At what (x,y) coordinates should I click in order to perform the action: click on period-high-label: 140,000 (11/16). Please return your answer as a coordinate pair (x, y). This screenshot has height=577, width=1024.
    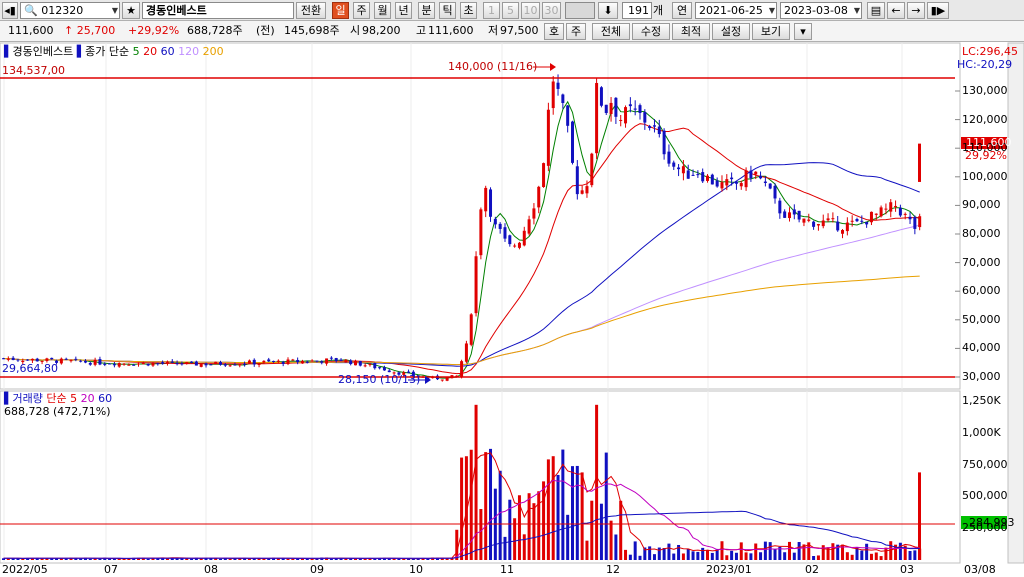
    Looking at the image, I should click on (493, 66).